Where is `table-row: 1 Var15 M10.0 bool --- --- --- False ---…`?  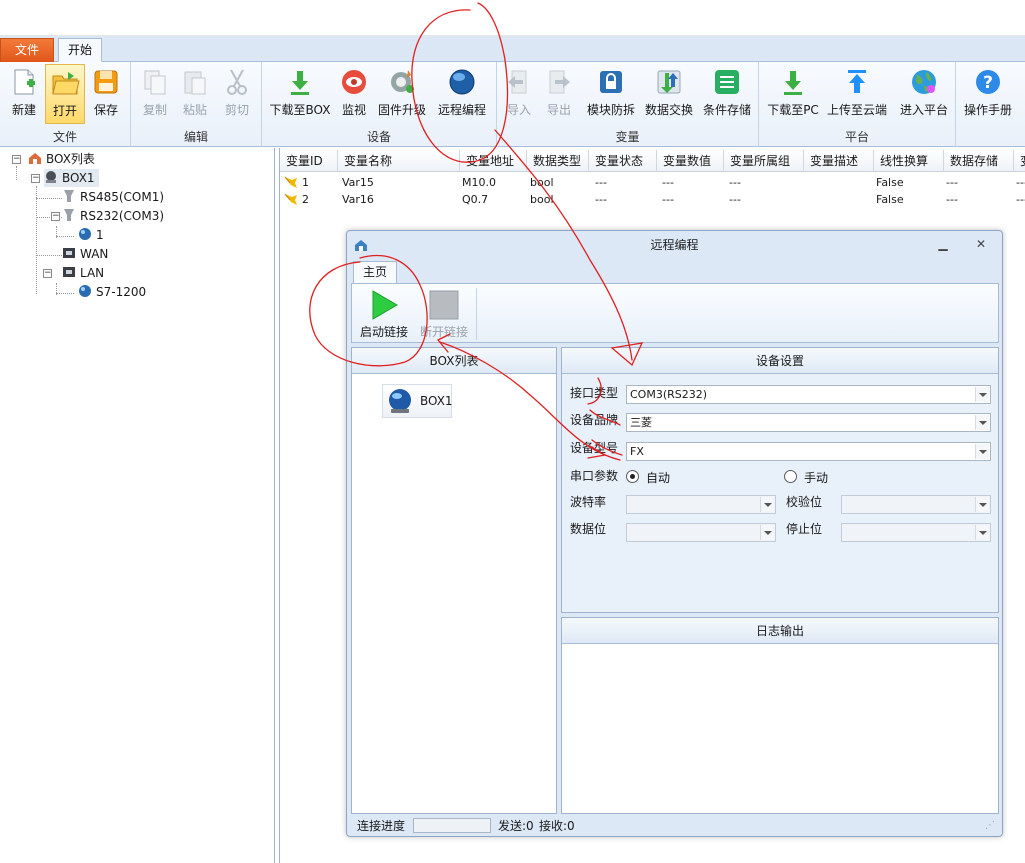 table-row: 1 Var15 M10.0 bool --- --- --- False ---… is located at coordinates (652, 182).